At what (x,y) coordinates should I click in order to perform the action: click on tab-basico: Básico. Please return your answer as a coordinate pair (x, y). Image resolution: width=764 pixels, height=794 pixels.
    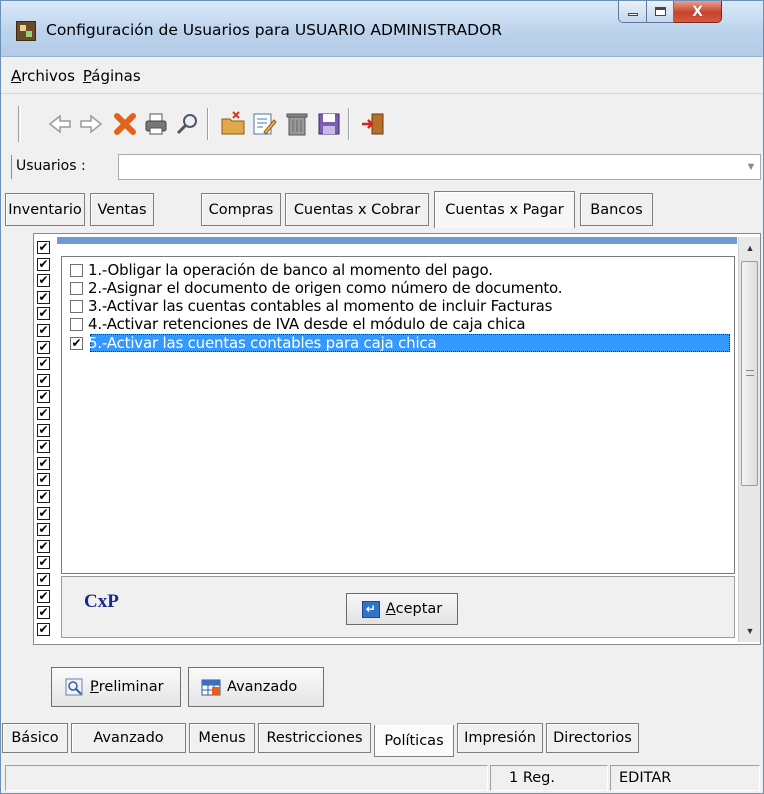
    Looking at the image, I should click on (35, 738).